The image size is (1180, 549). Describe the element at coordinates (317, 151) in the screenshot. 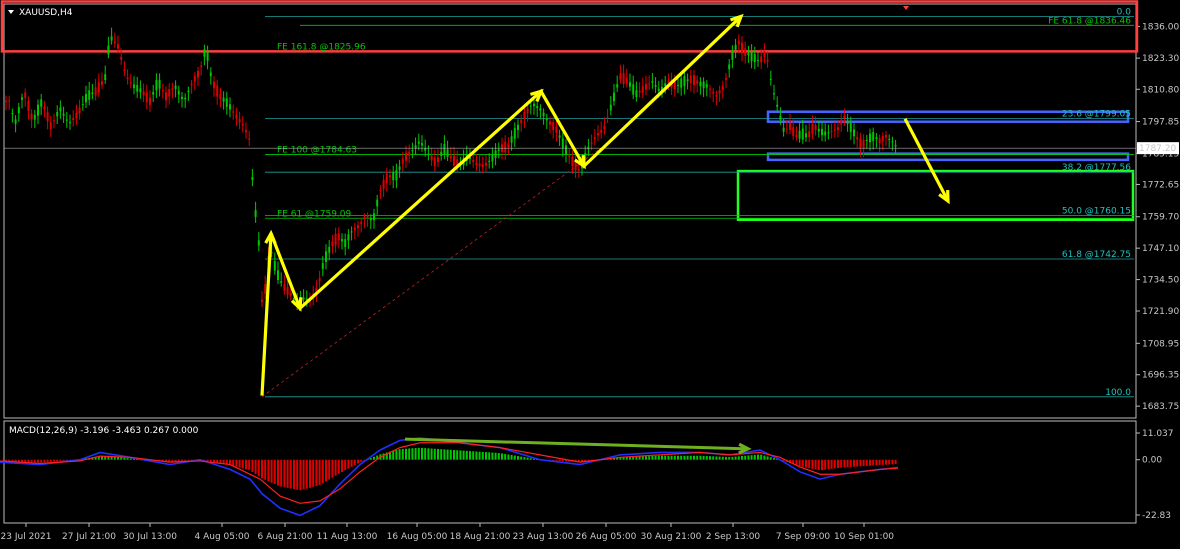

I see `fib-level-label: FE 100 @1784.63` at that location.